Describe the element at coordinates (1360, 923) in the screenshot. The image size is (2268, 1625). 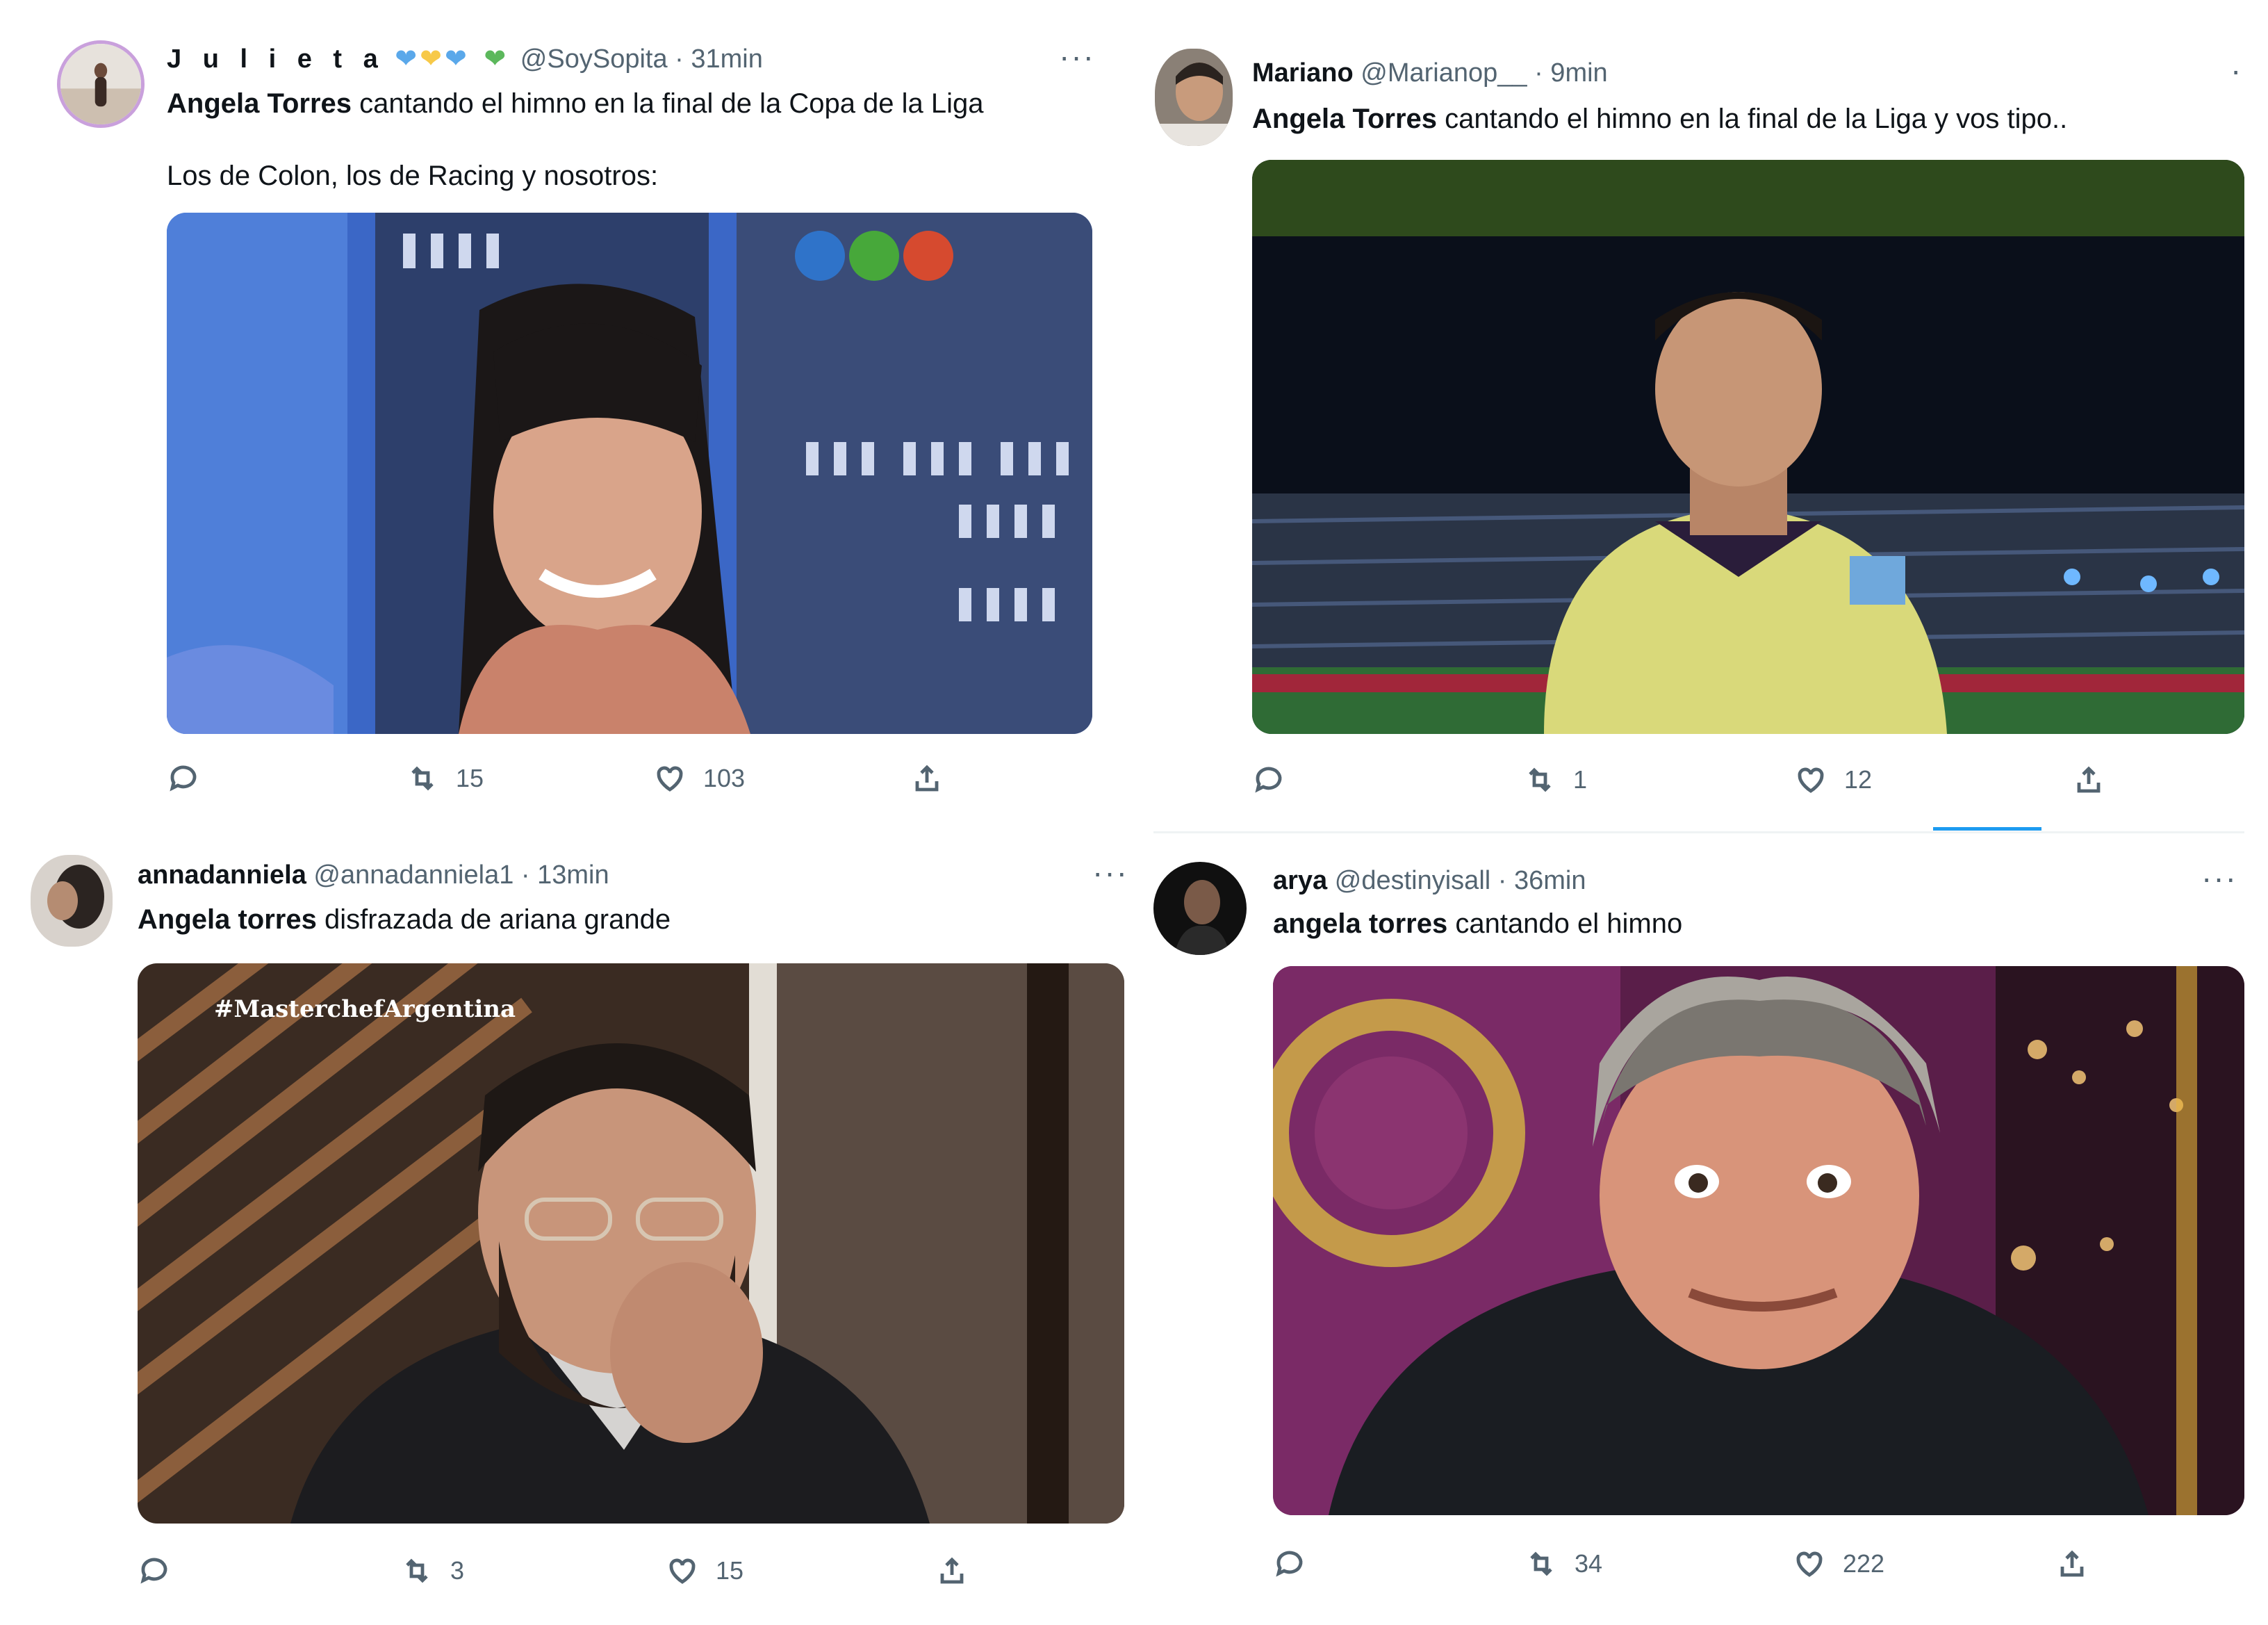
I see `mention-bold: angela torres` at that location.